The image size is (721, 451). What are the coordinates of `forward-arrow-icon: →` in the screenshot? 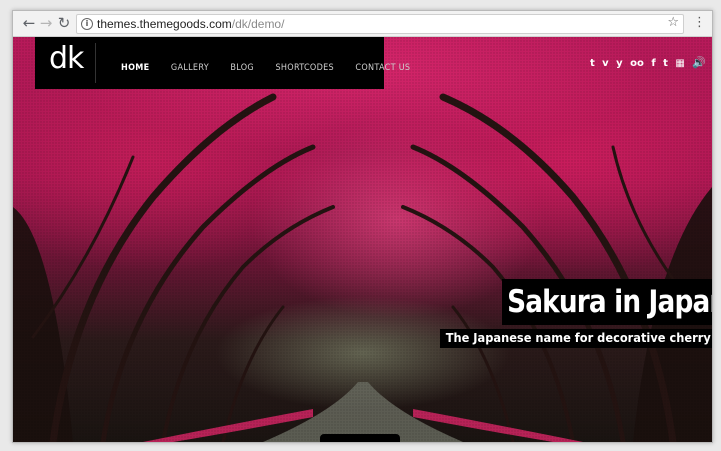 It's located at (46, 23).